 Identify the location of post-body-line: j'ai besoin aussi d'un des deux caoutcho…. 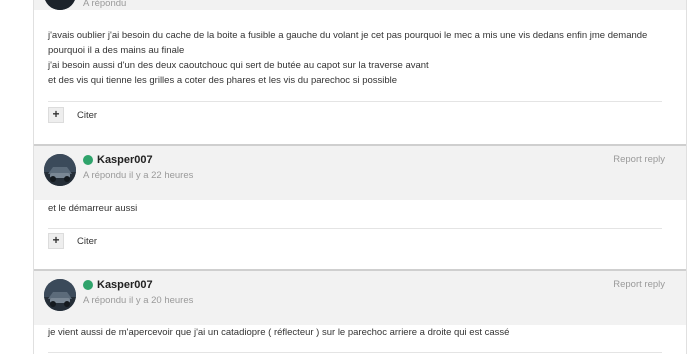
(238, 65).